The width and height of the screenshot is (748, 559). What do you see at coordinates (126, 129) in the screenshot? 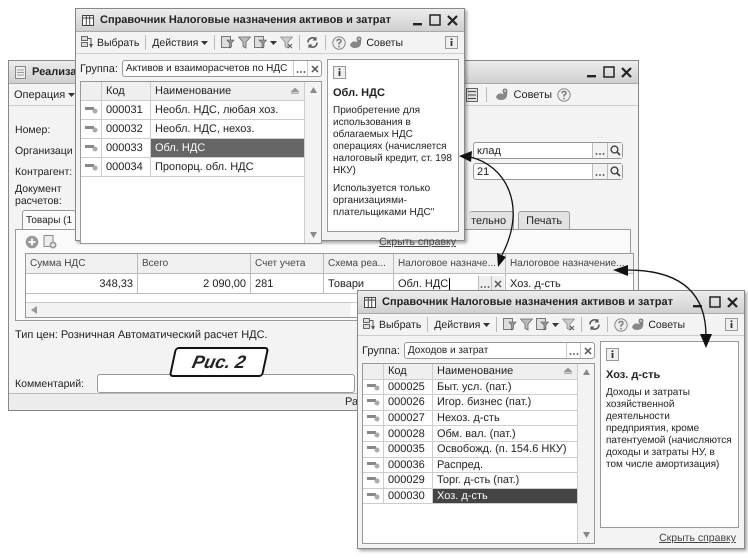
I see `table-cell: 000032` at bounding box center [126, 129].